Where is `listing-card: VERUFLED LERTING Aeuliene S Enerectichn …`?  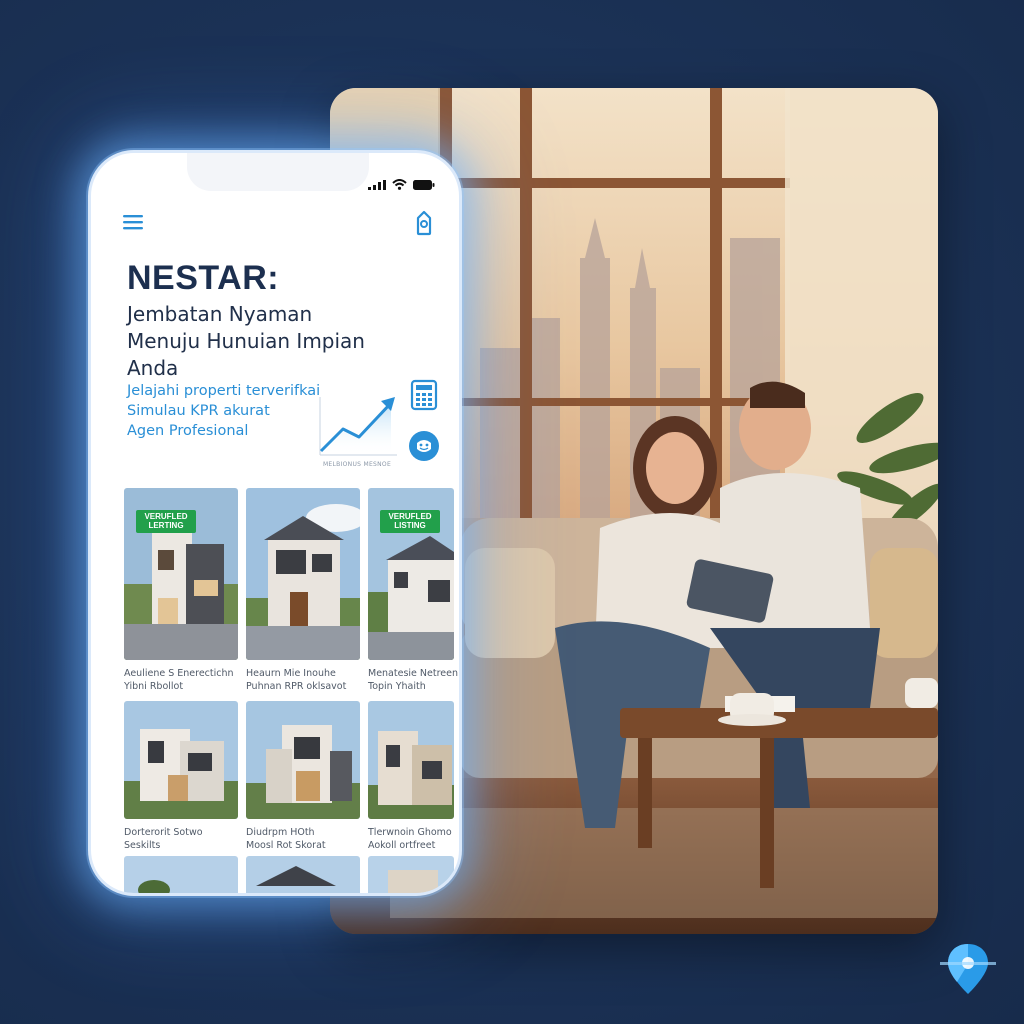
listing-card: VERUFLED LERTING Aeuliene S Enerectichn … is located at coordinates (181, 590).